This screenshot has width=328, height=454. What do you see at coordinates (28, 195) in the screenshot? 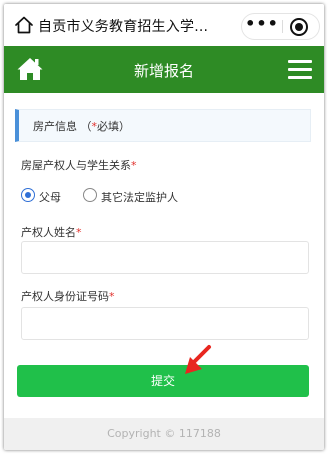
I see `radio-parents` at bounding box center [28, 195].